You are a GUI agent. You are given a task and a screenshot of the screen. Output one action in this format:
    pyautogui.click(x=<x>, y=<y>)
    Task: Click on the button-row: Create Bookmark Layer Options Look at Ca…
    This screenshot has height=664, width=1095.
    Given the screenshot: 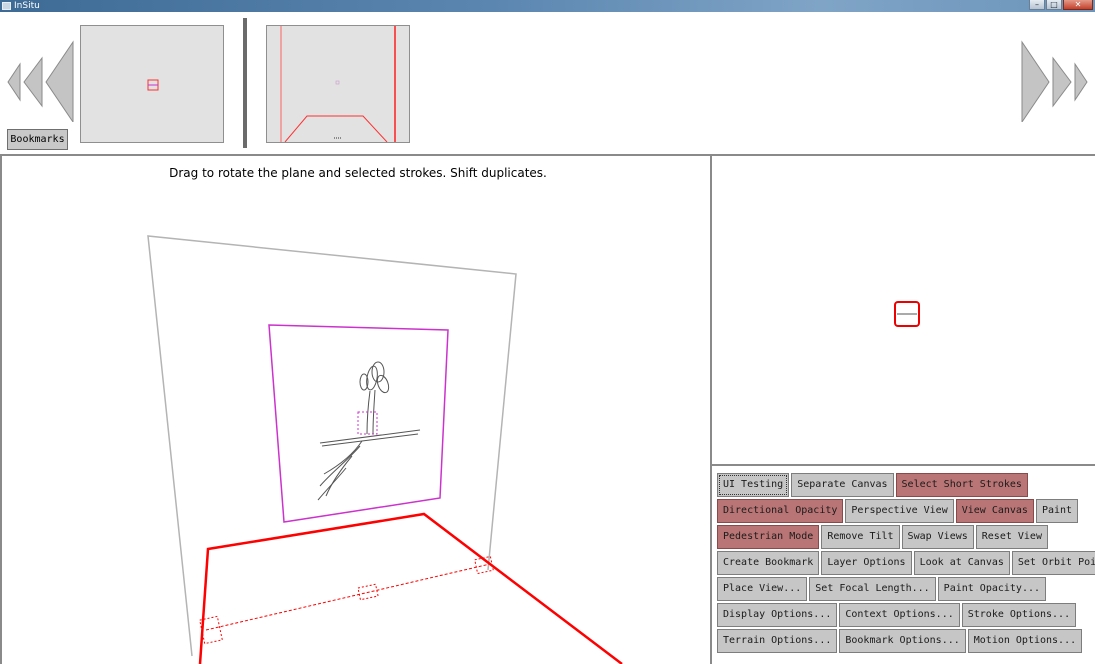 What is the action you would take?
    pyautogui.click(x=906, y=563)
    